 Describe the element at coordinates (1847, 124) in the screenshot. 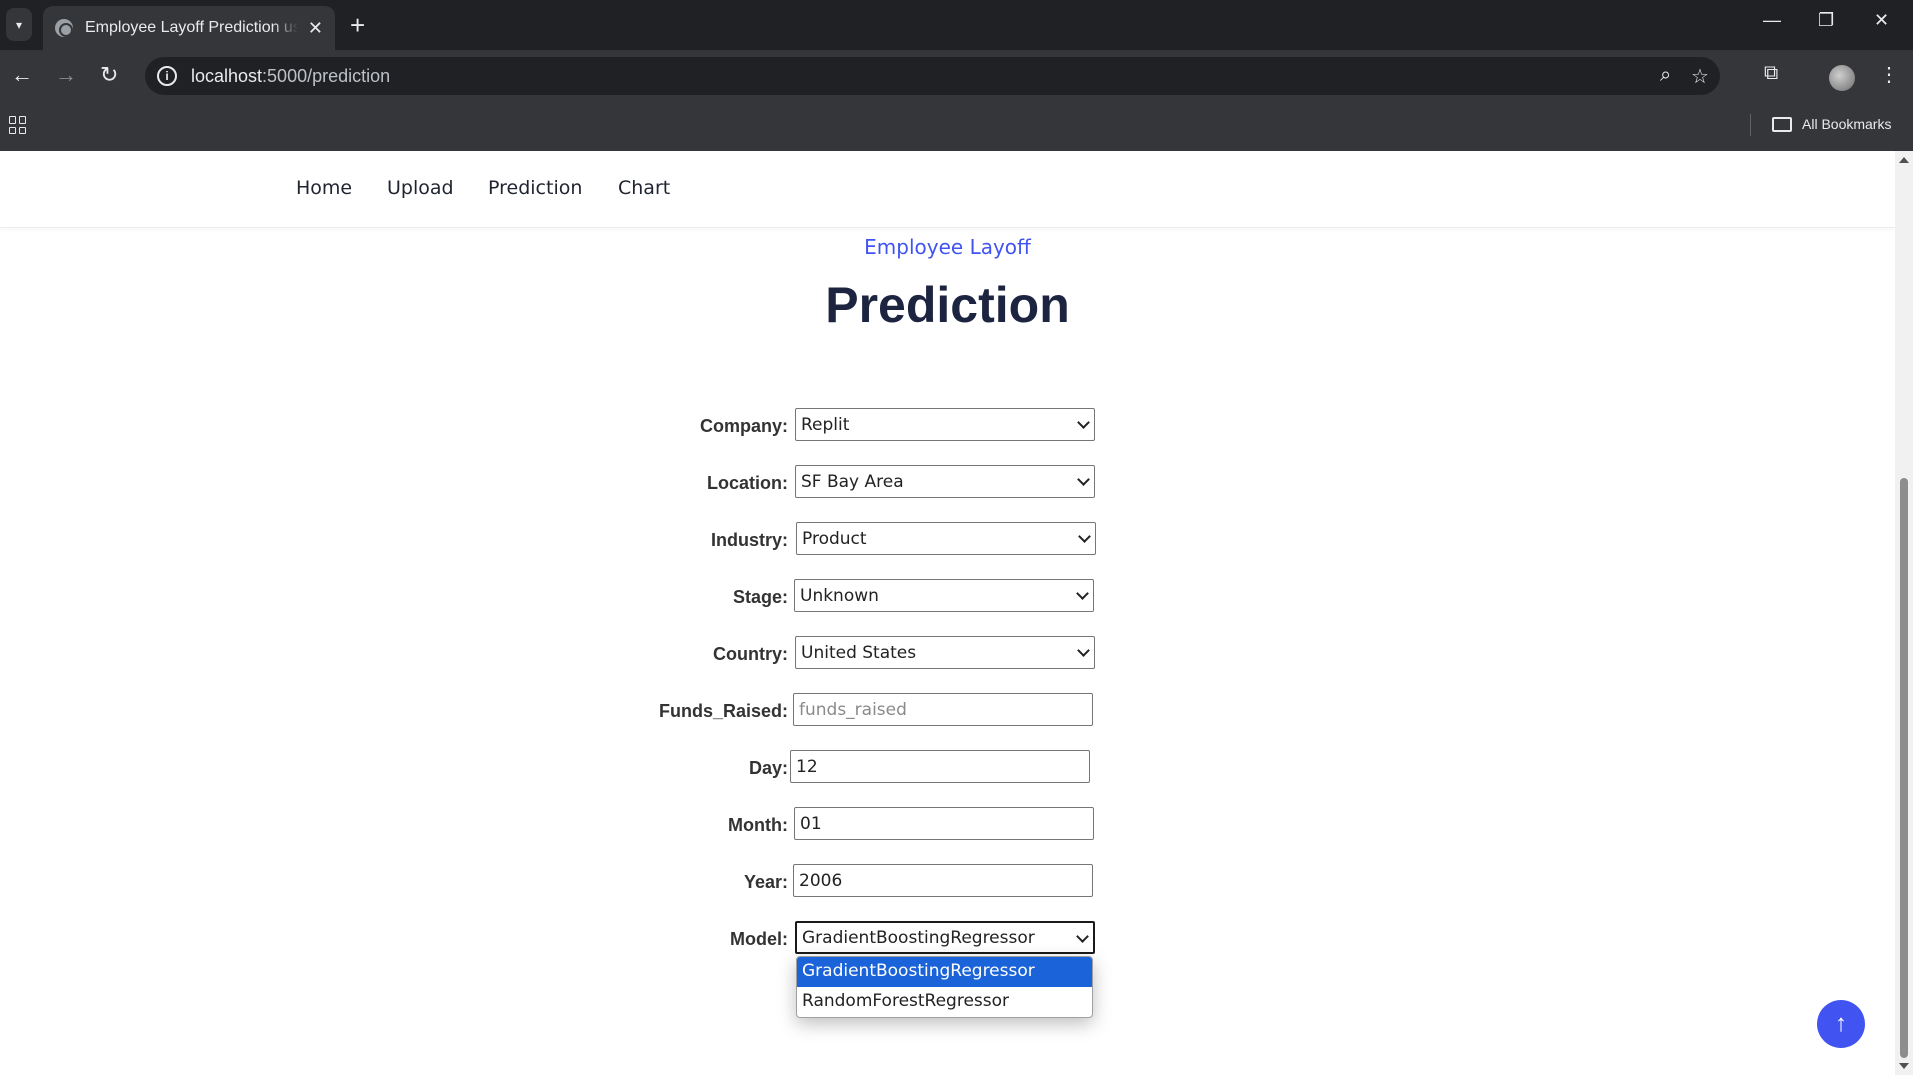

I see `all-bookmarks-label: All Bookmarks` at that location.